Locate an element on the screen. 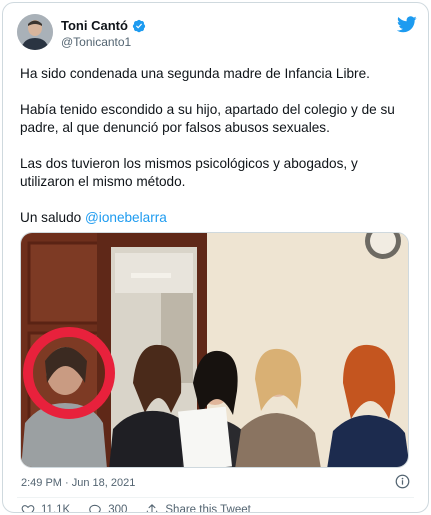  closing-text: Un saludo is located at coordinates (52, 217).